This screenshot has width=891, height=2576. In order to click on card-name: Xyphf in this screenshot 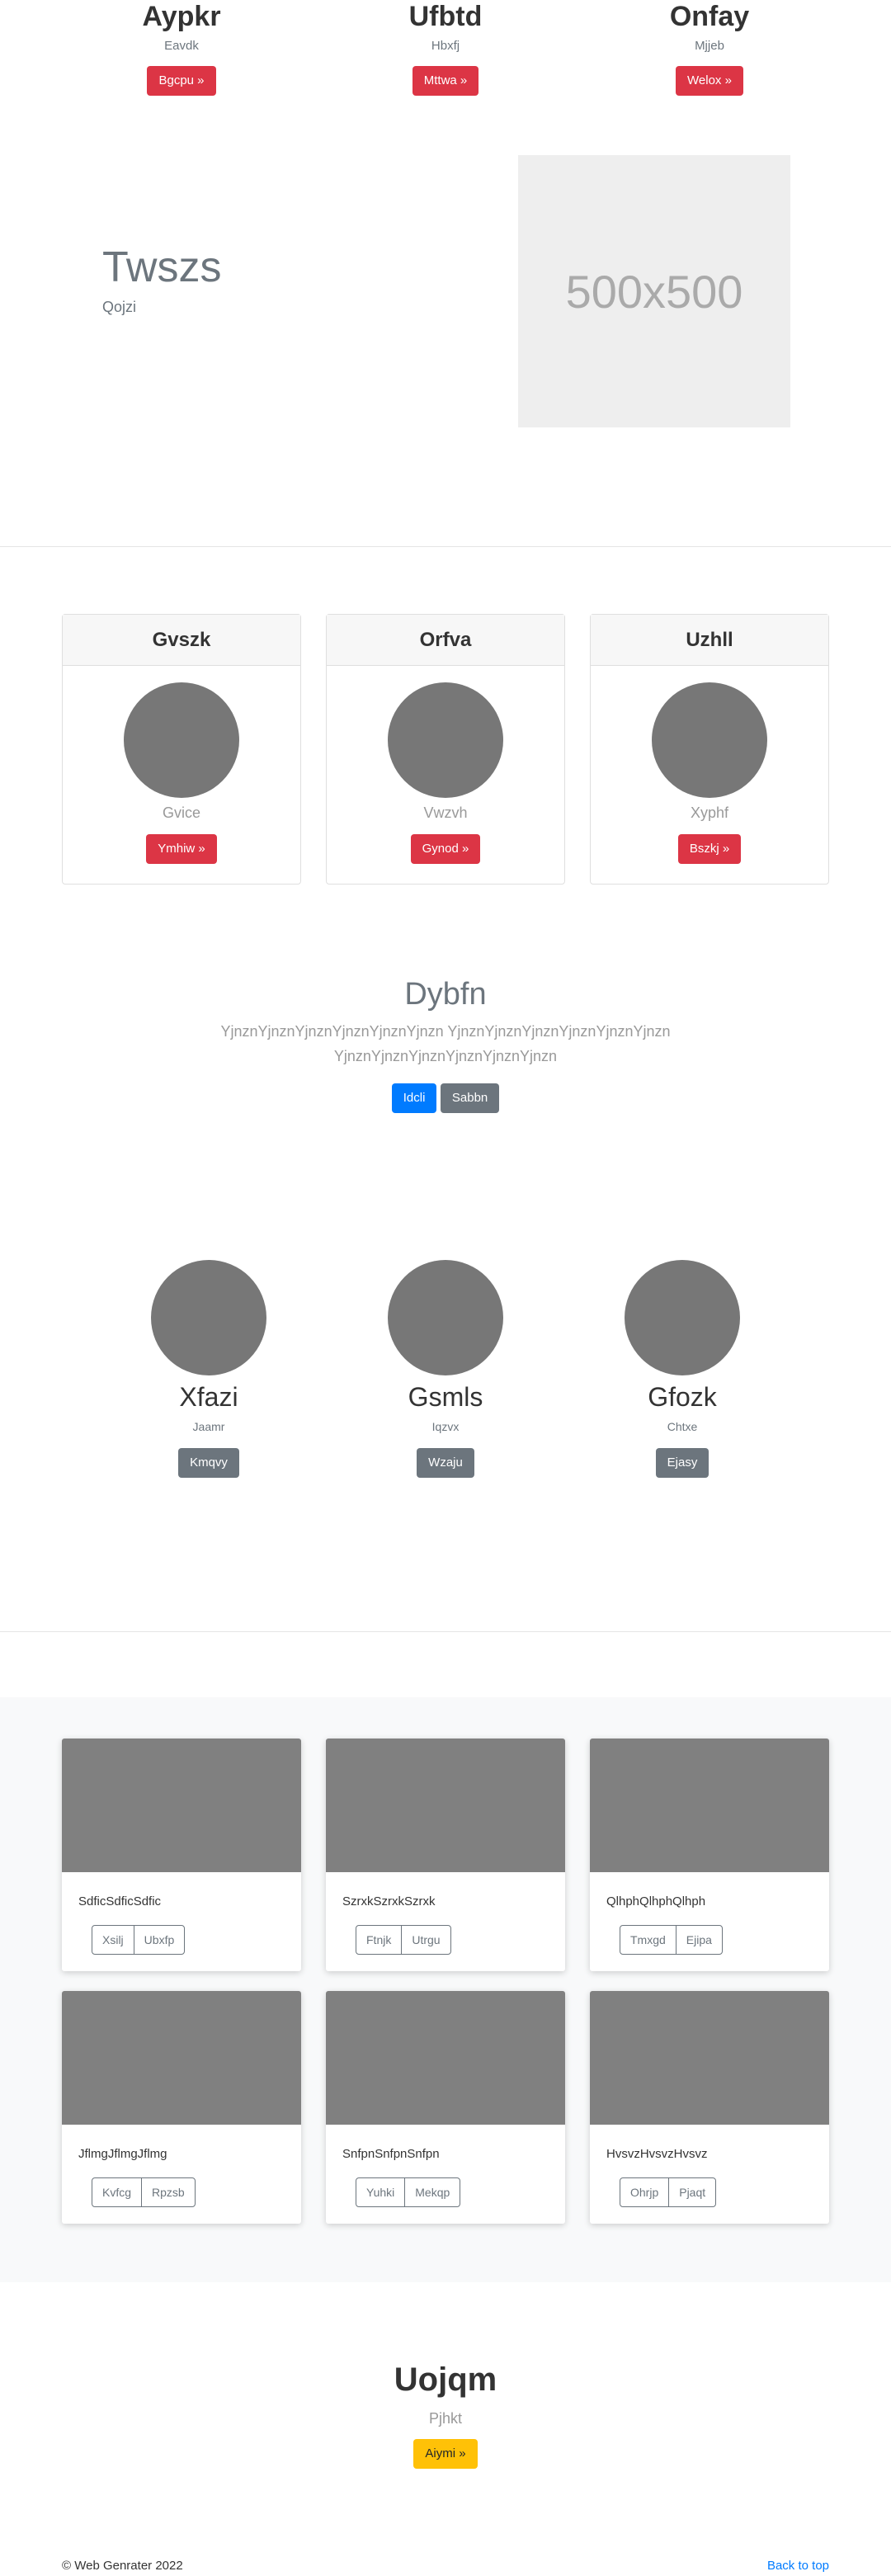, I will do `click(709, 812)`.